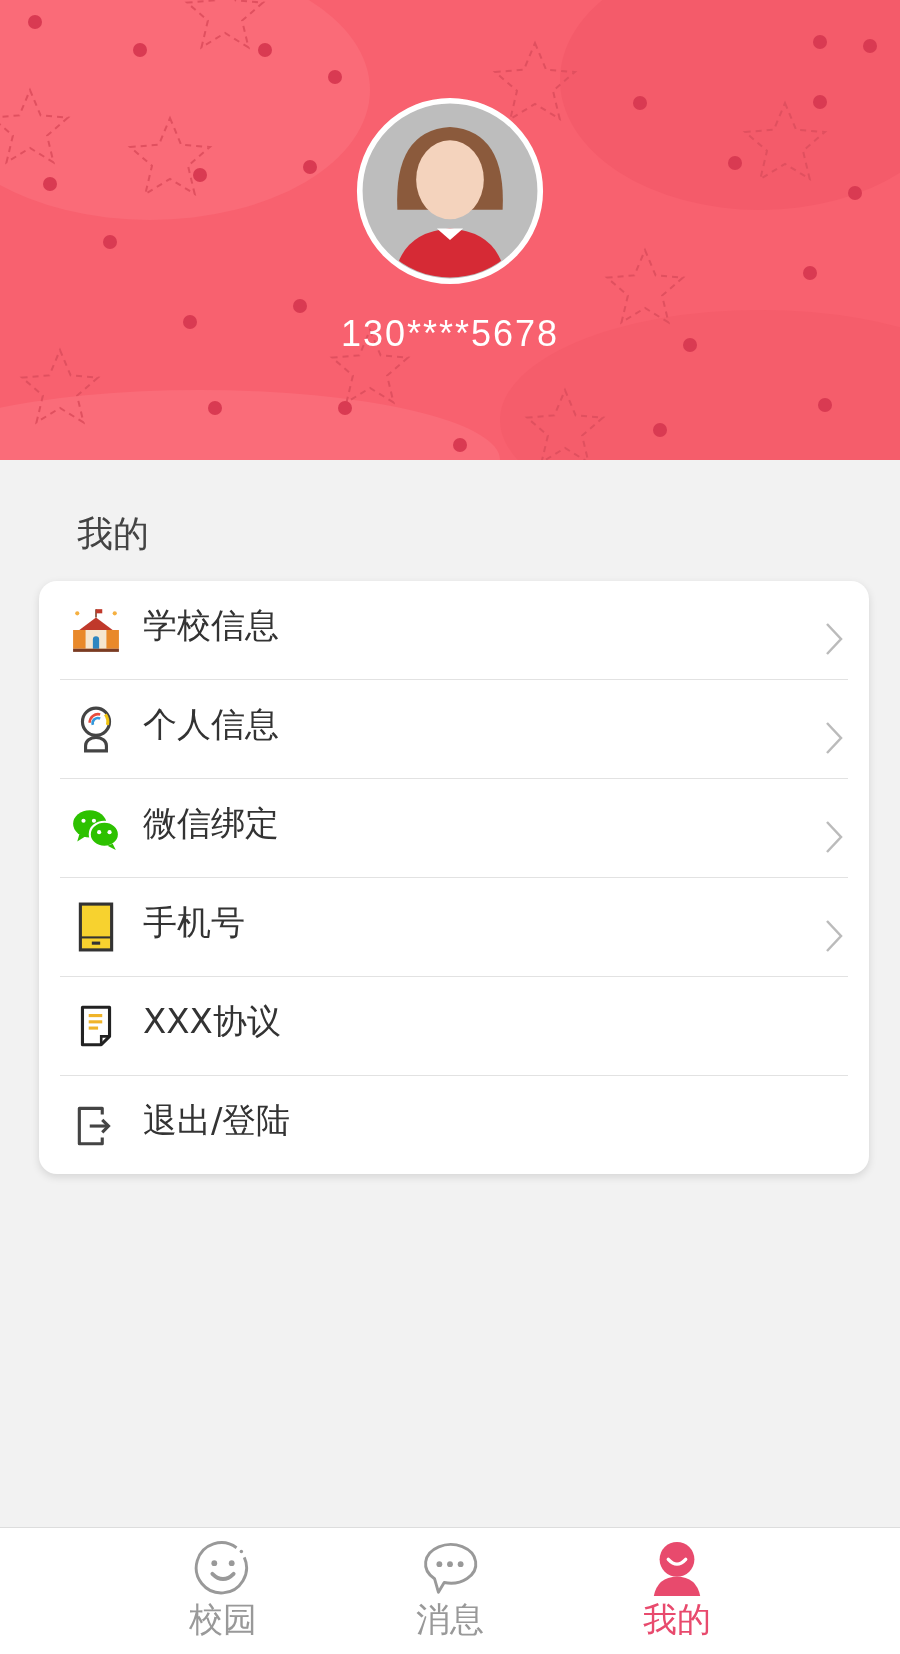 This screenshot has height=1654, width=900. What do you see at coordinates (454, 1026) in the screenshot?
I see `menu-item: XXX协议` at bounding box center [454, 1026].